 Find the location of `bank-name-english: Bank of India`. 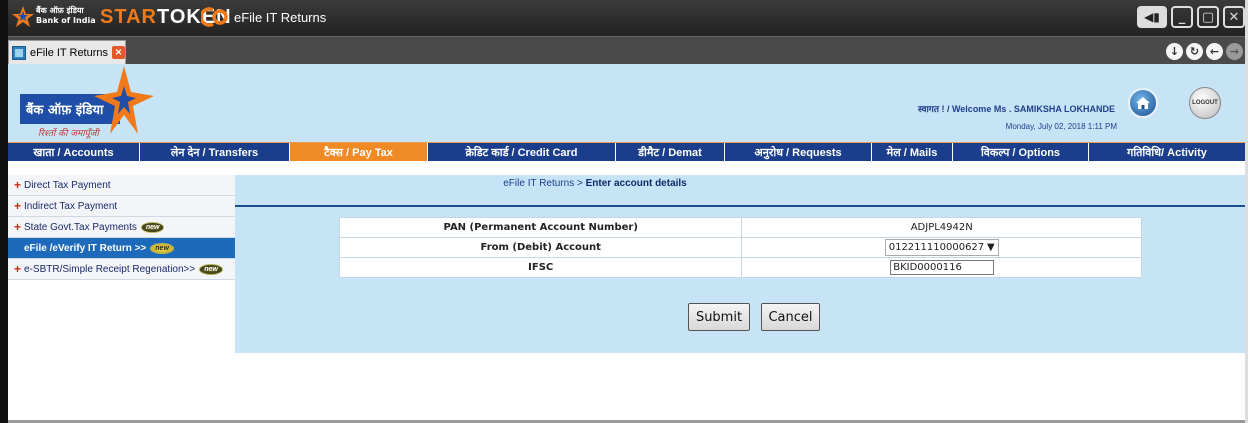

bank-name-english: Bank of India is located at coordinates (66, 20).